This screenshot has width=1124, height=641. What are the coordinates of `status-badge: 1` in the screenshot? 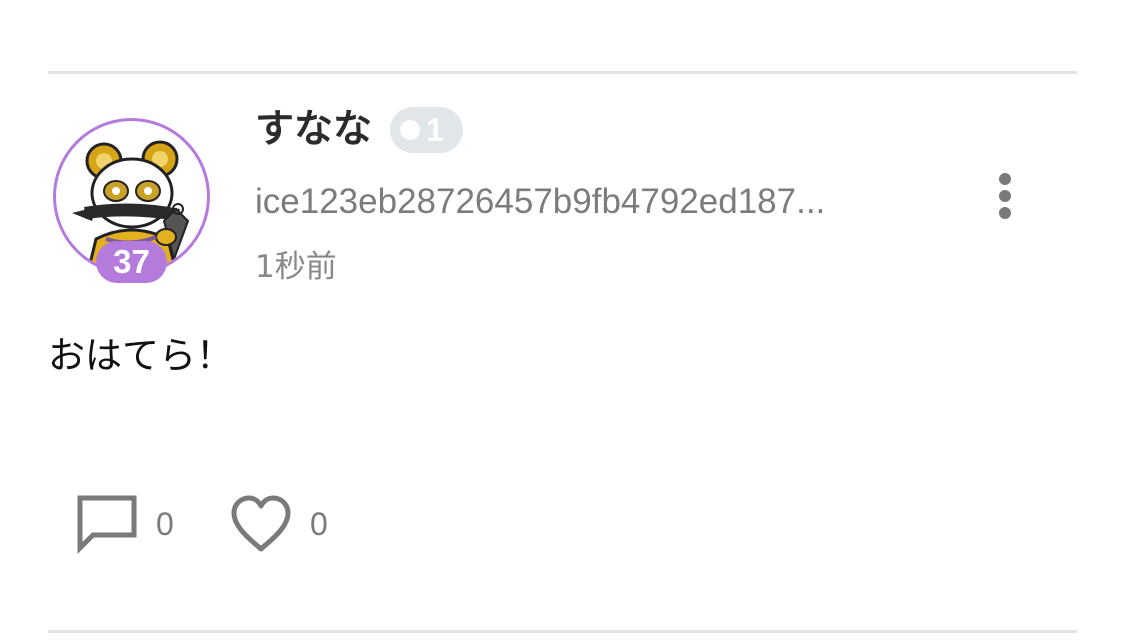 It's located at (426, 130).